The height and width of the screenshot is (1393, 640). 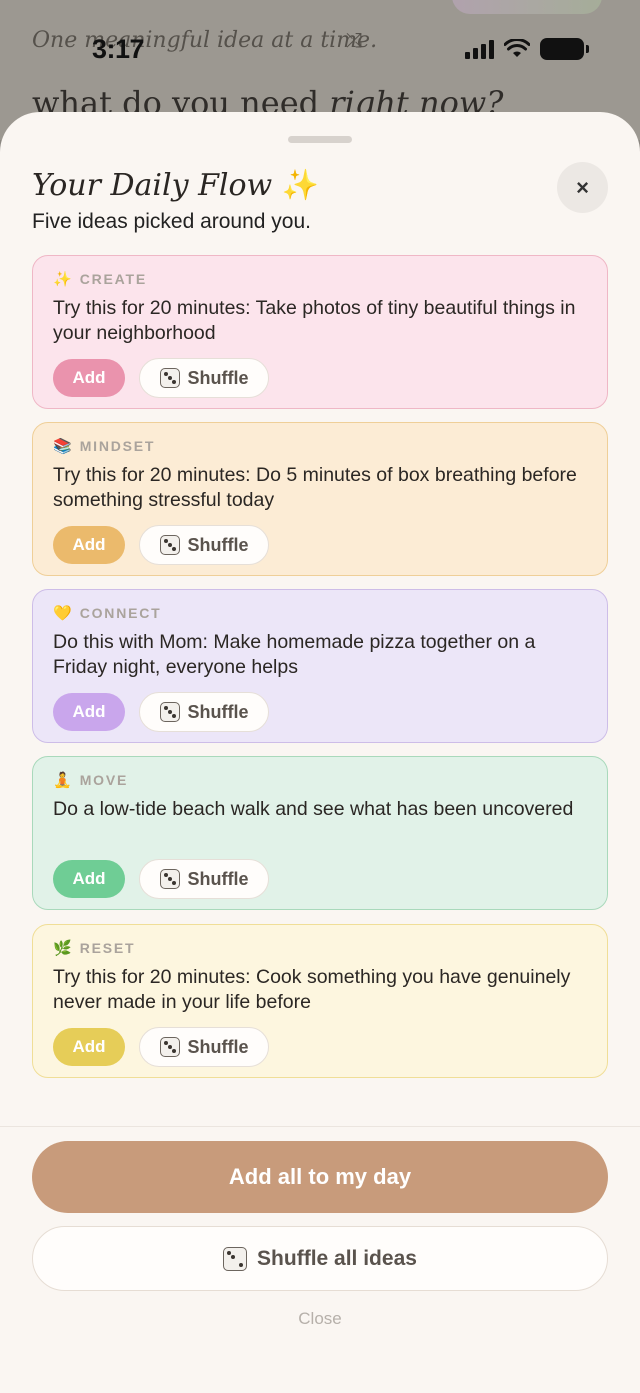 I want to click on yoga-icon: 🧘, so click(x=62, y=780).